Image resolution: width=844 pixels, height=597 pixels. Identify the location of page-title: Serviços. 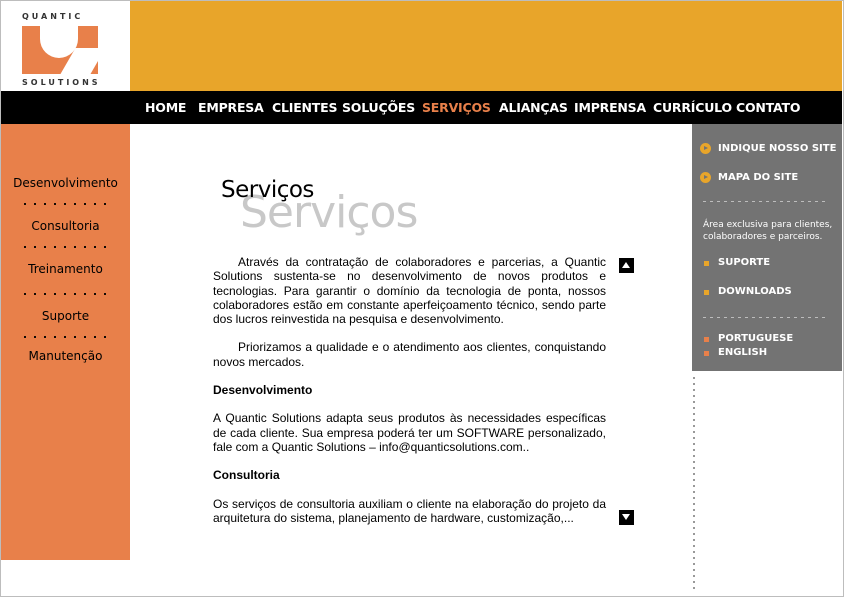
(267, 190).